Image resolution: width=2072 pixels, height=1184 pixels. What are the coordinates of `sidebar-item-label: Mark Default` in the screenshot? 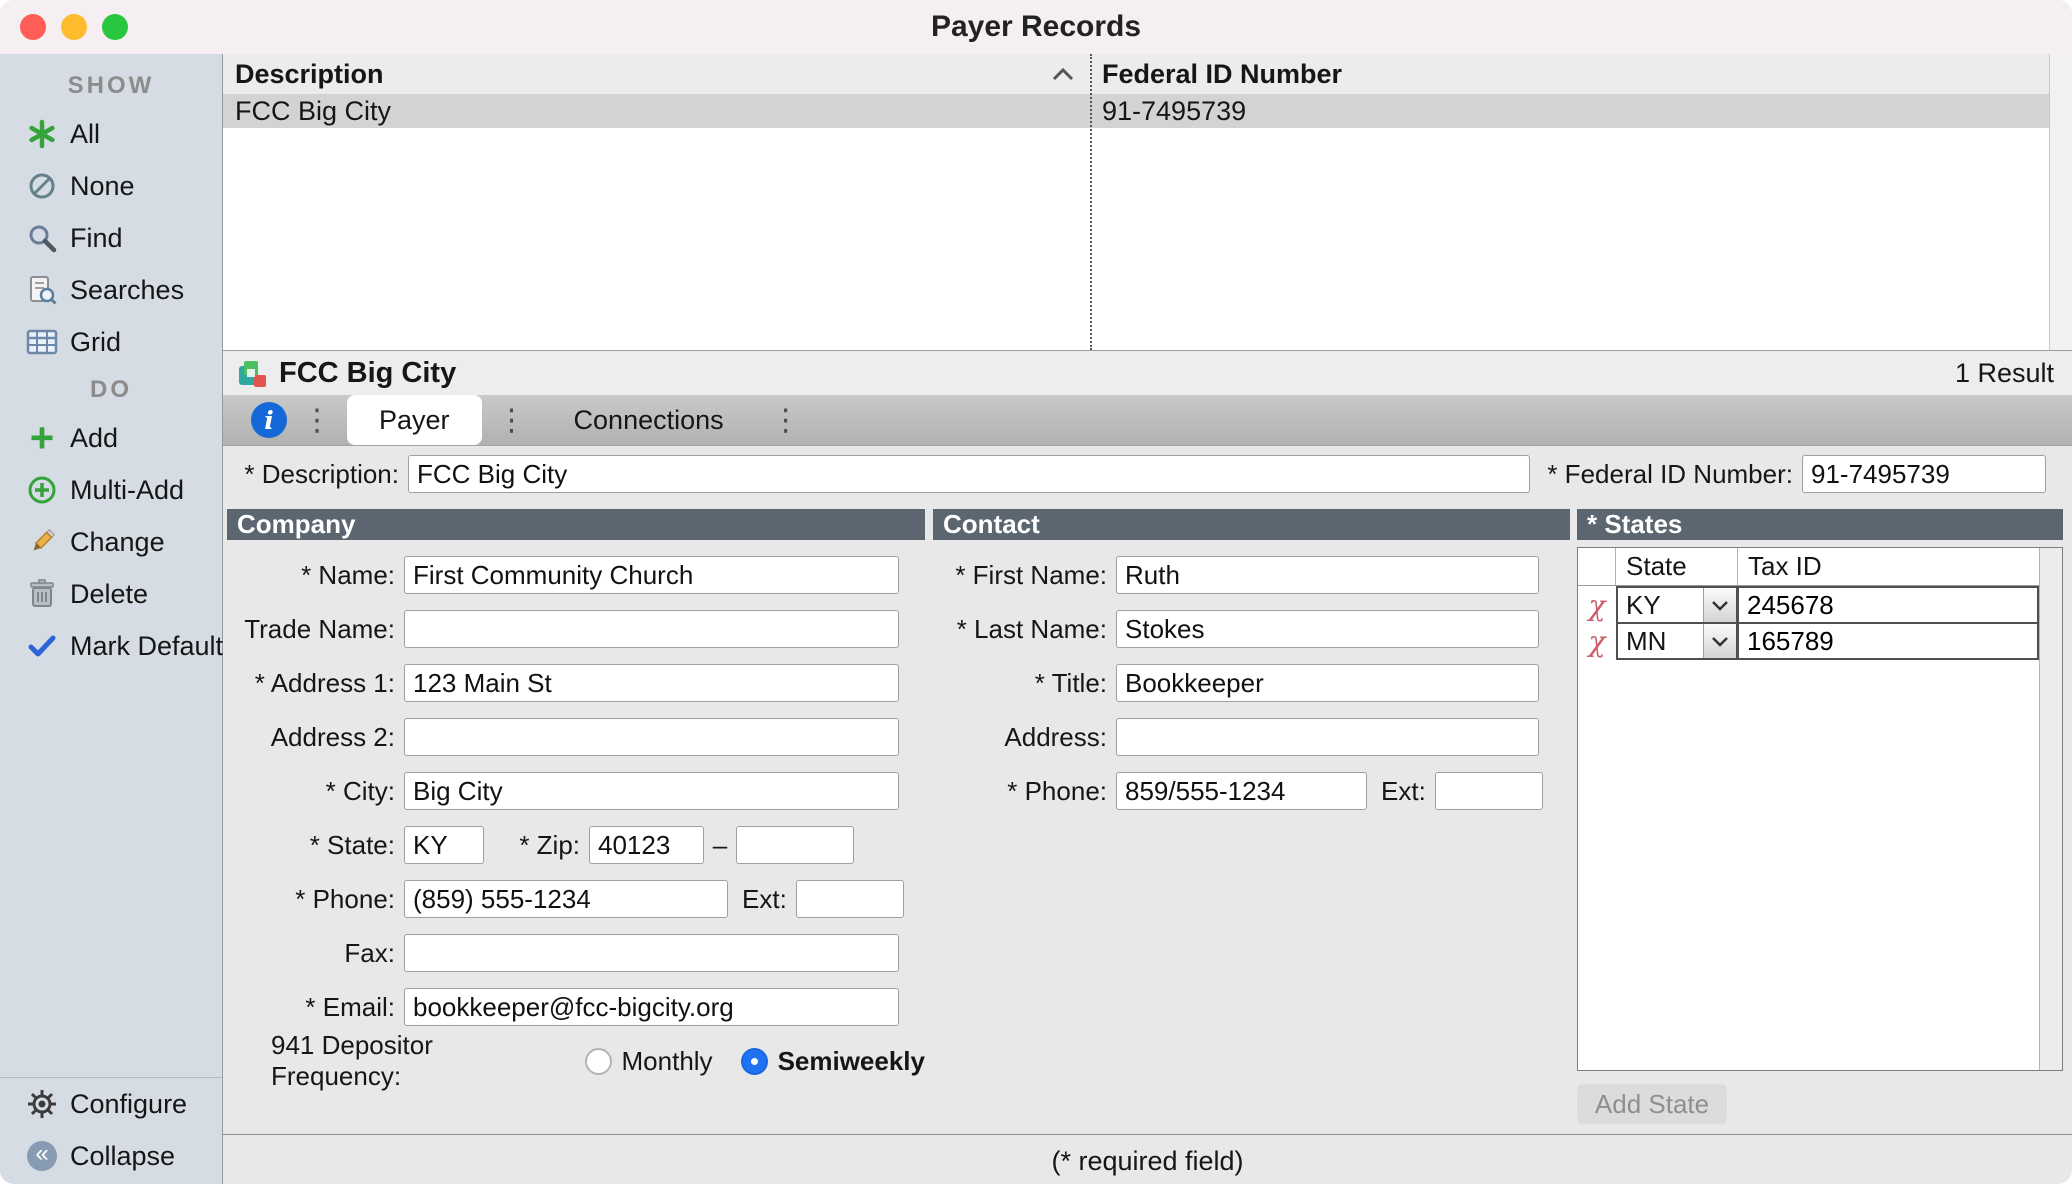 It's located at (147, 645).